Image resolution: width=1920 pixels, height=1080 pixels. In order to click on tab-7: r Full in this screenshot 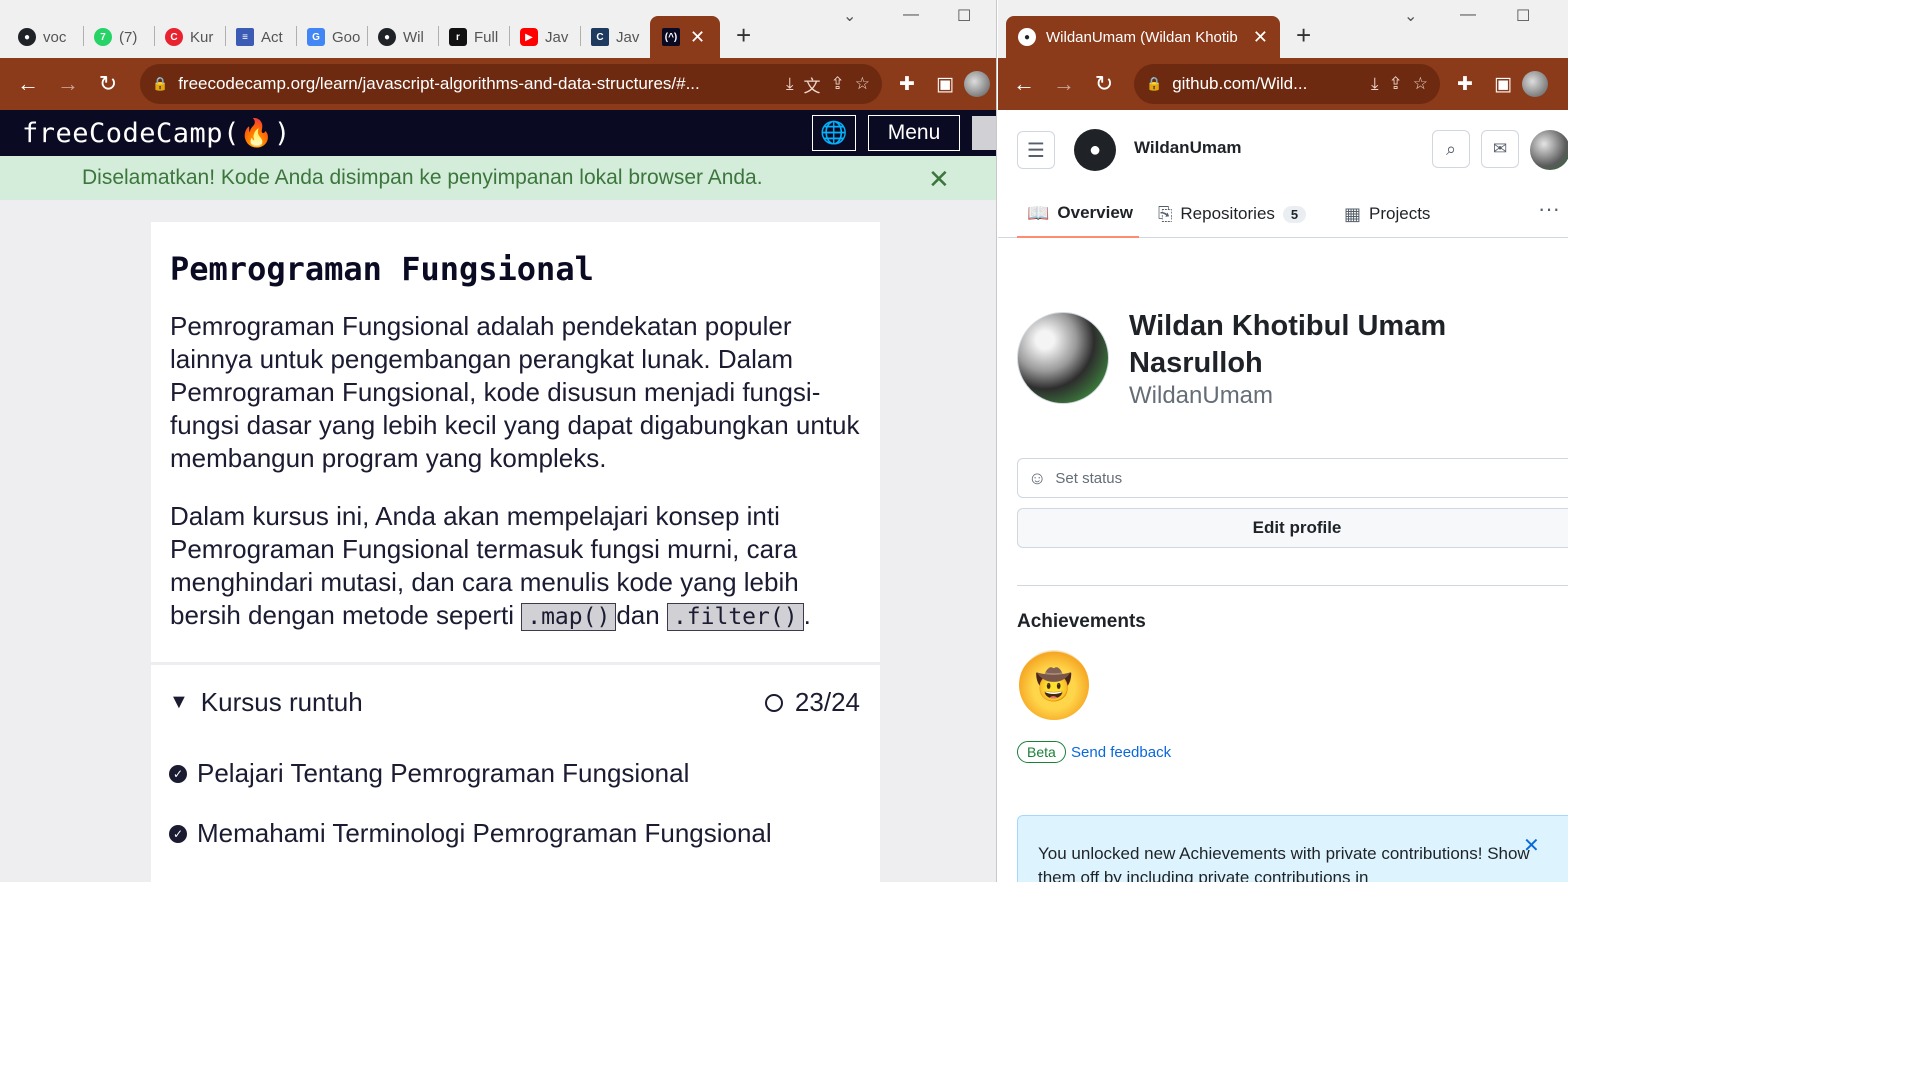, I will do `click(474, 37)`.